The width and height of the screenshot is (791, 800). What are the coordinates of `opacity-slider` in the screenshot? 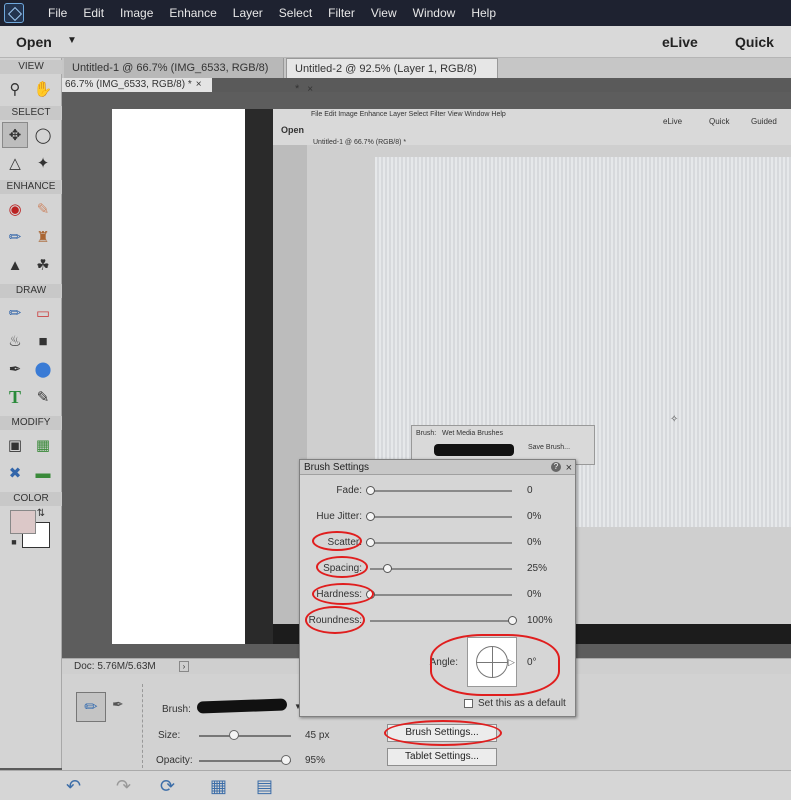 It's located at (245, 761).